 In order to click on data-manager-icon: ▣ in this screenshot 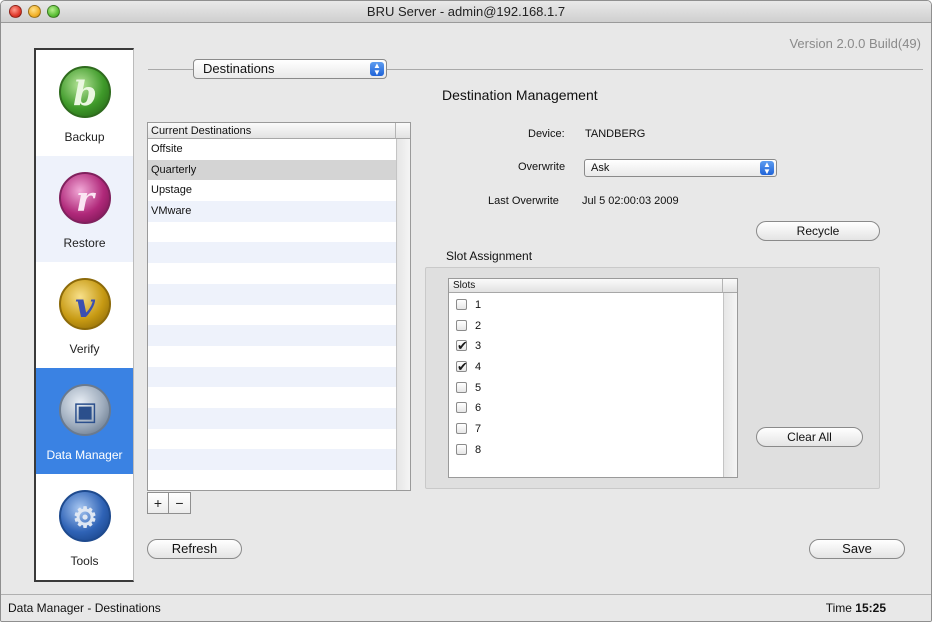, I will do `click(85, 410)`.